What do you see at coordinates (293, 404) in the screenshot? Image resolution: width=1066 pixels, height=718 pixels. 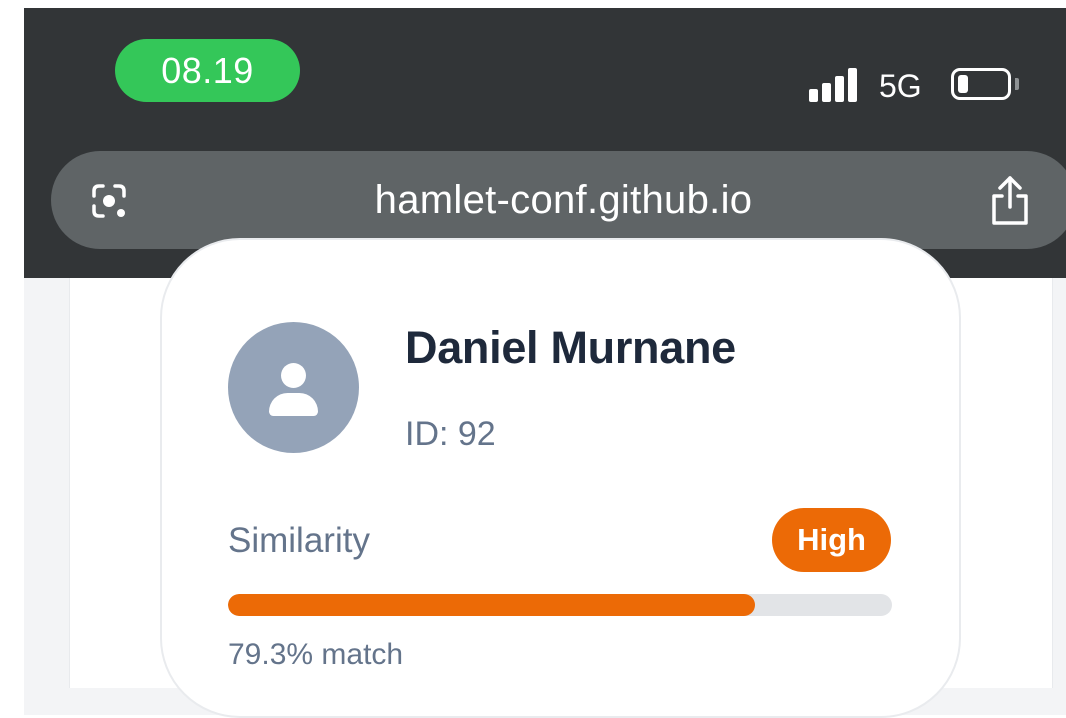 I see `person-icon-body` at bounding box center [293, 404].